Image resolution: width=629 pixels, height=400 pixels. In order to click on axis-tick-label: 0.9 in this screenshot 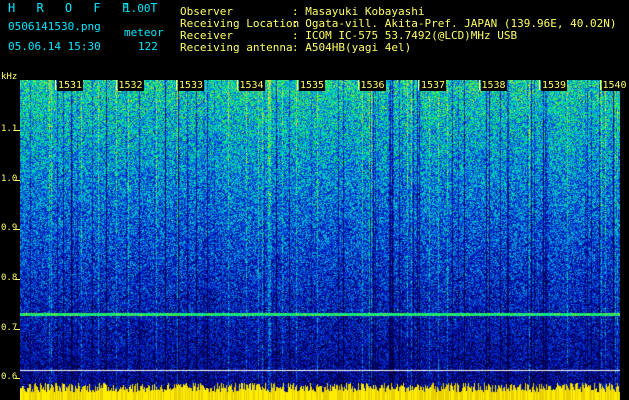, I will do `click(9, 228)`.